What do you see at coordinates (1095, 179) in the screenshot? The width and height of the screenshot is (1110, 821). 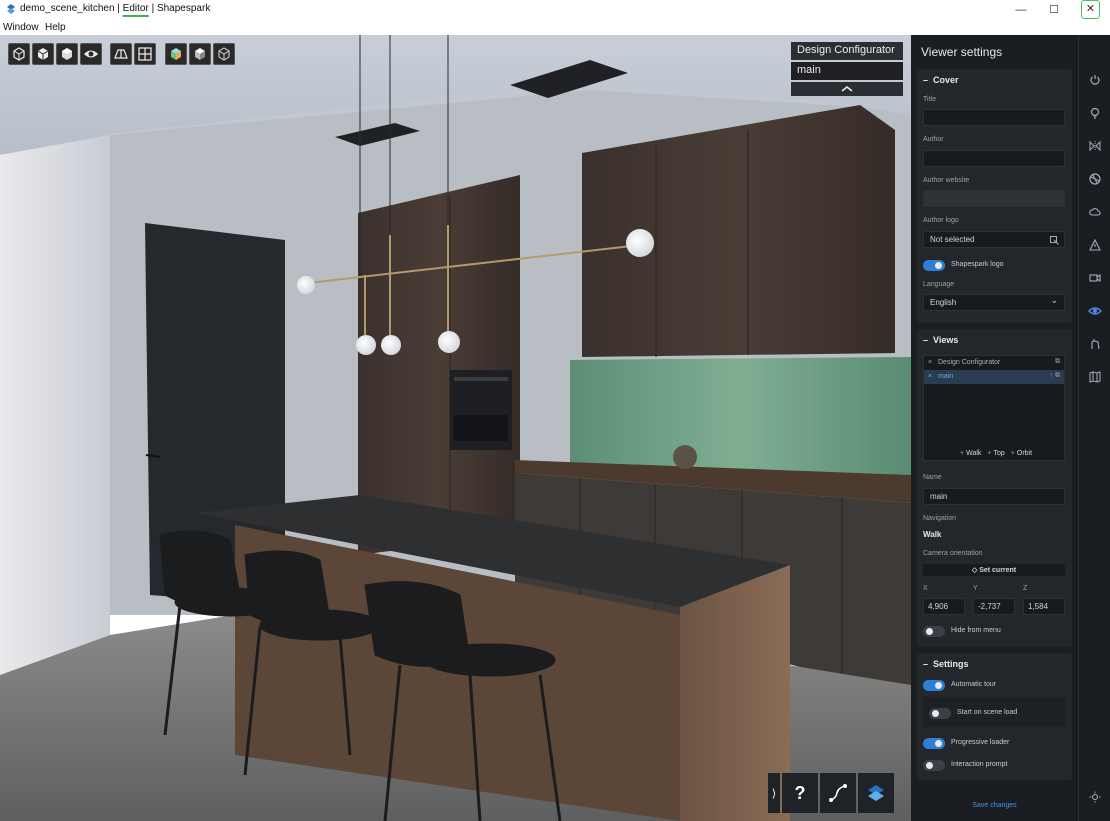 I see `material-ball-icon` at bounding box center [1095, 179].